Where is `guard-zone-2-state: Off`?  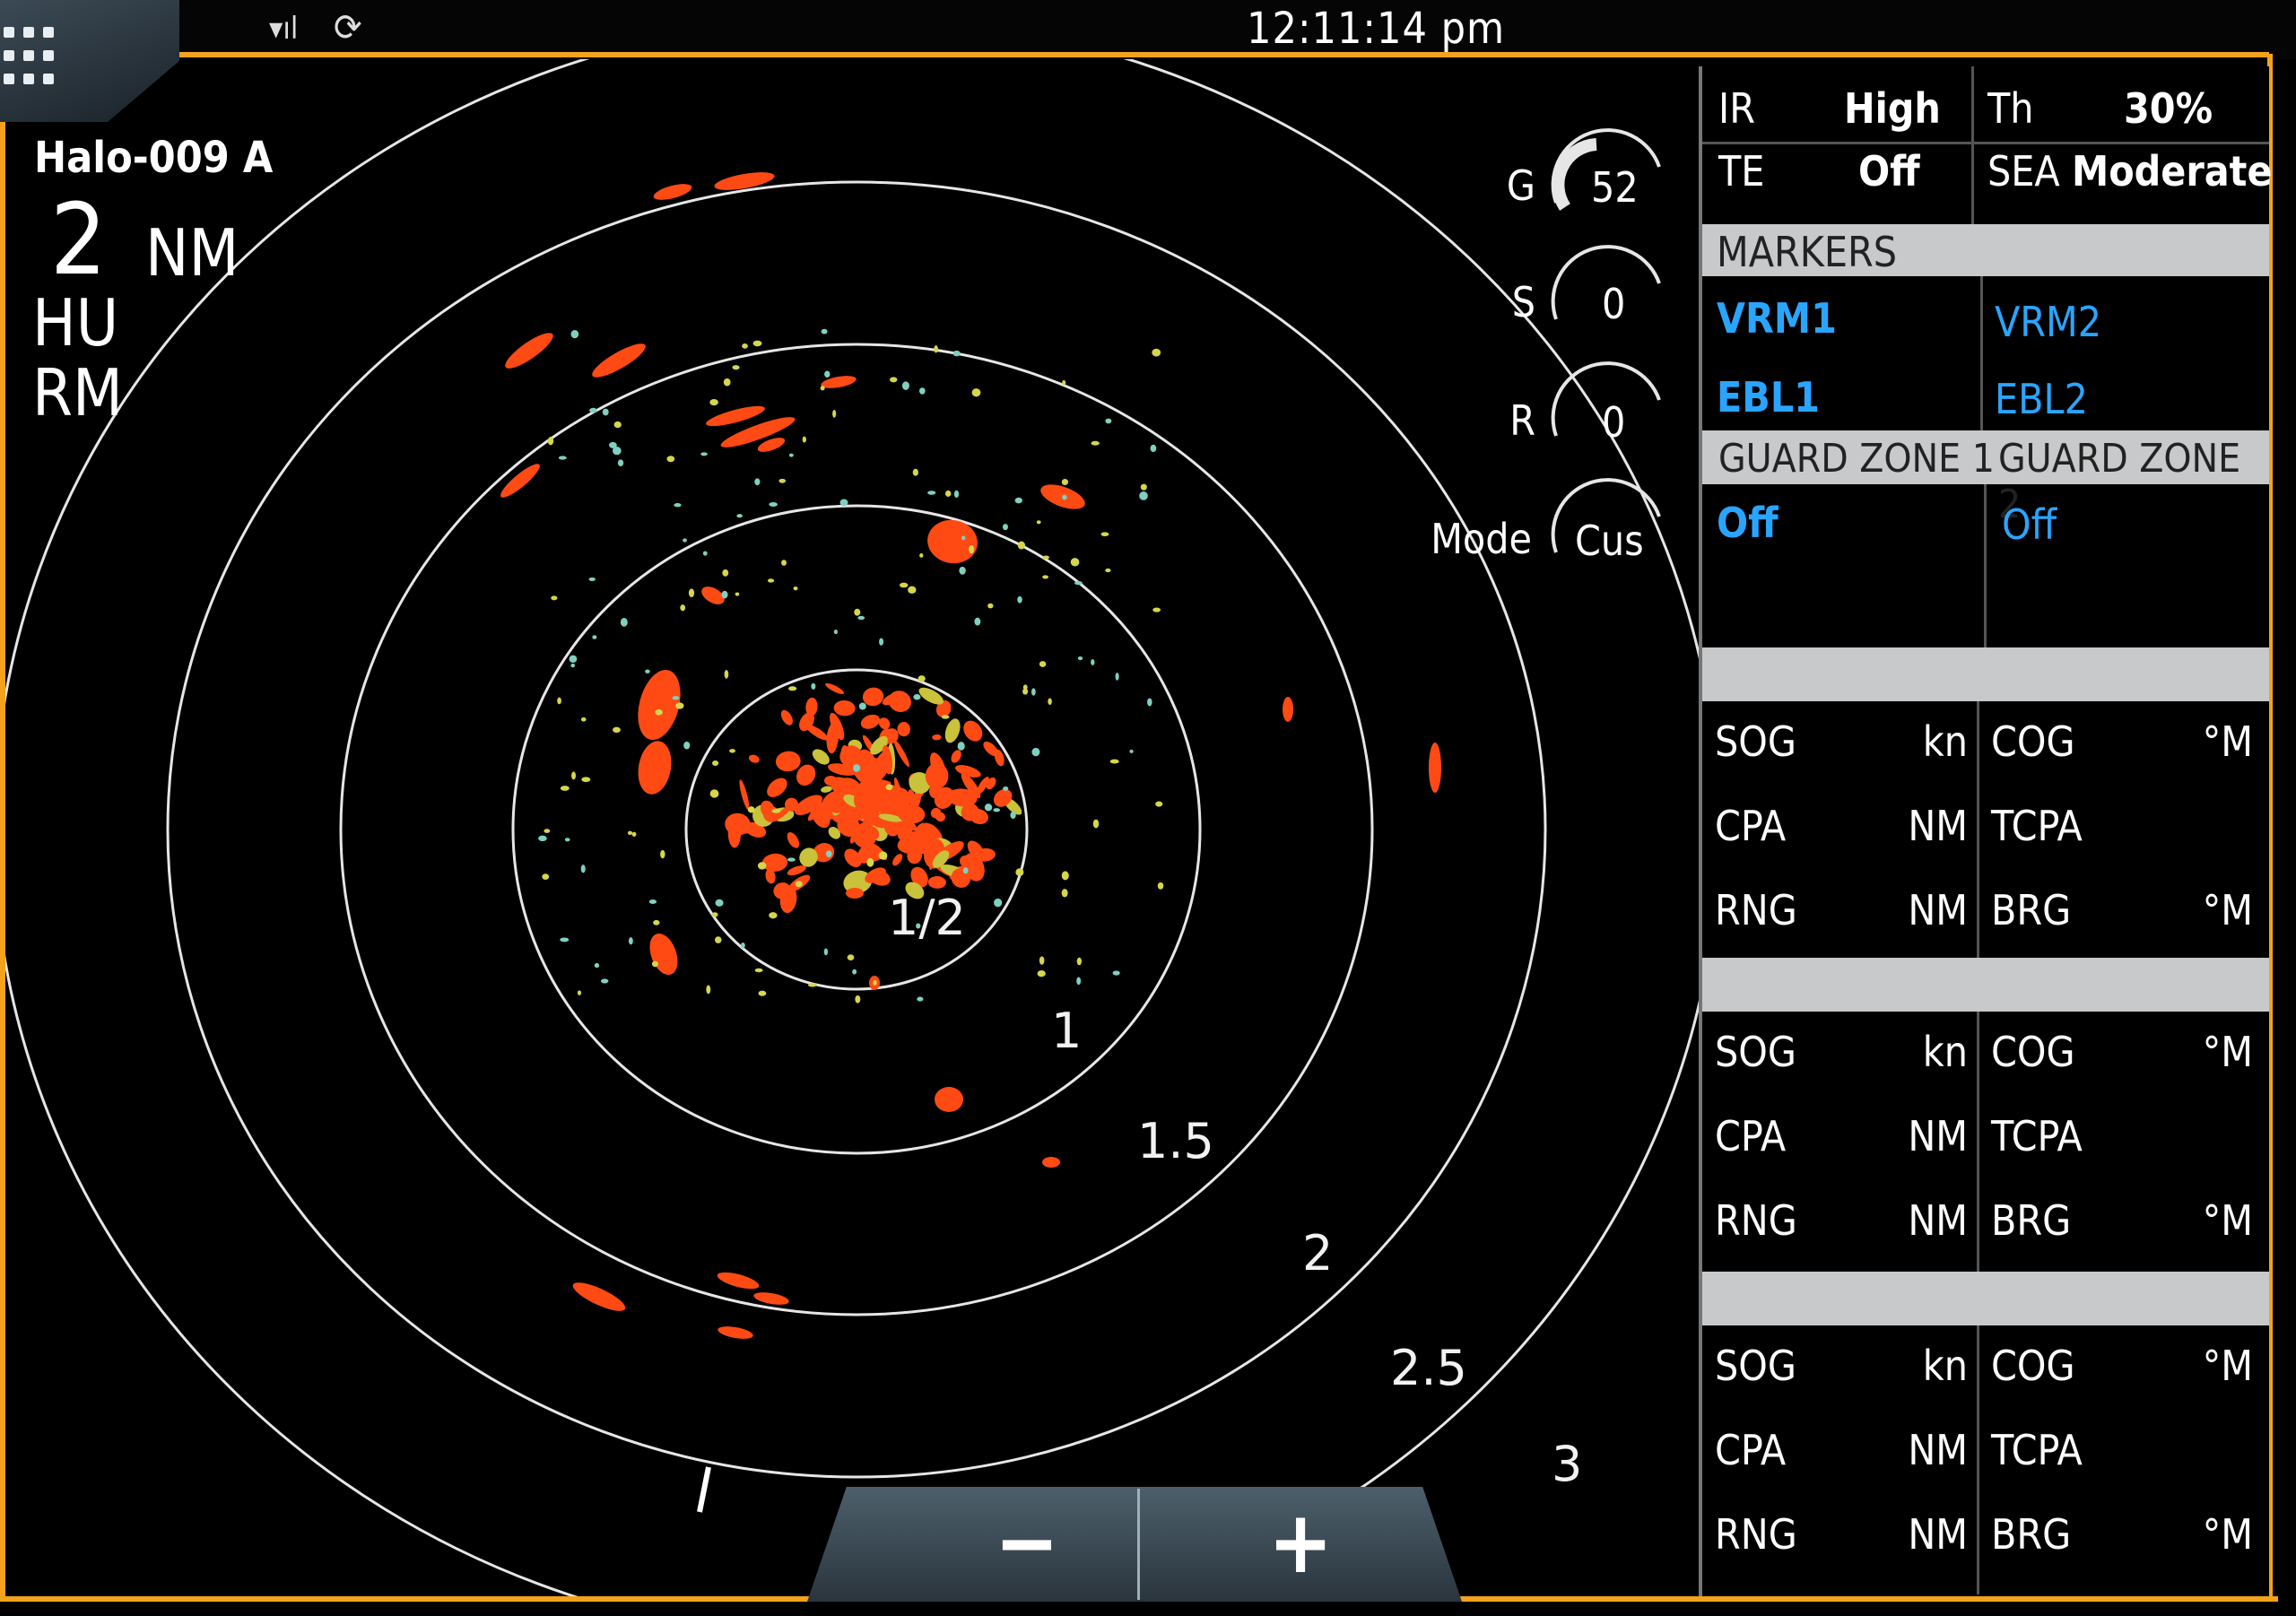
guard-zone-2-state: Off is located at coordinates (2029, 524).